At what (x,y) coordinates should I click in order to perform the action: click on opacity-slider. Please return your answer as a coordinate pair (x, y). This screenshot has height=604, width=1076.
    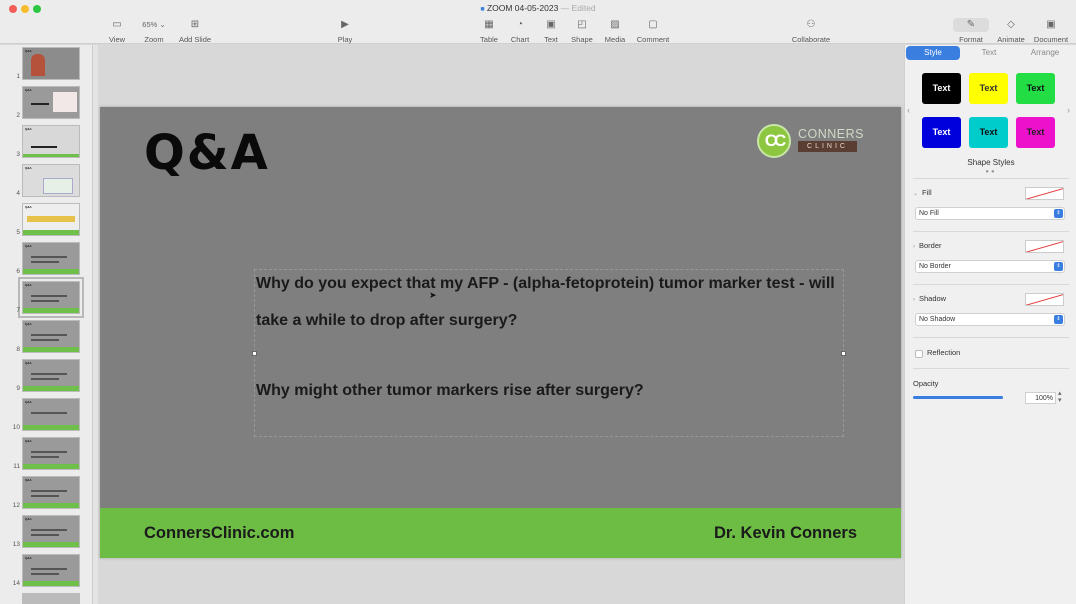
    Looking at the image, I should click on (958, 397).